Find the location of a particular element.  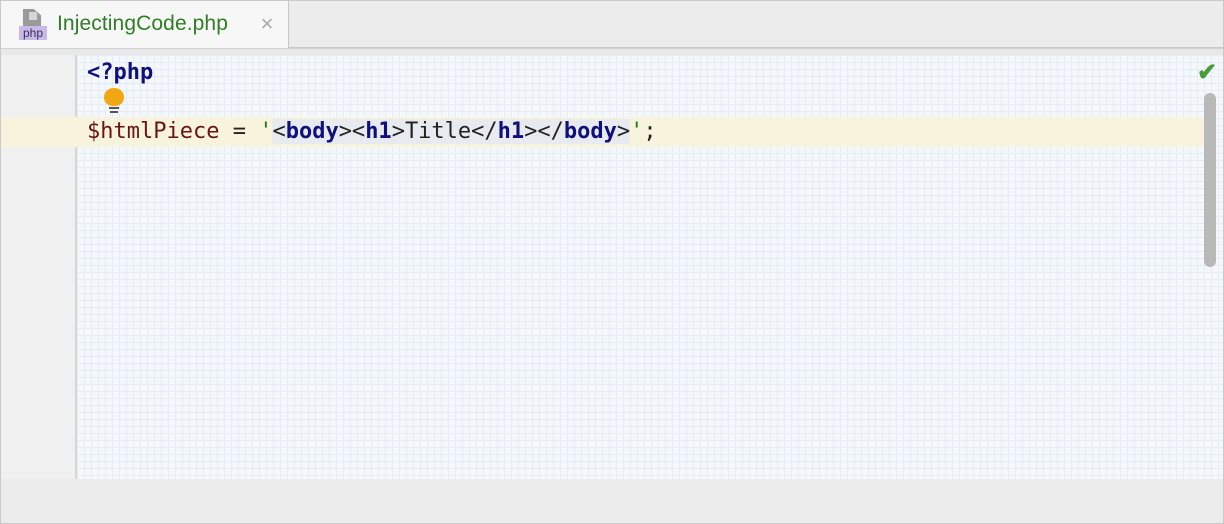

html-text: Title is located at coordinates (438, 131).